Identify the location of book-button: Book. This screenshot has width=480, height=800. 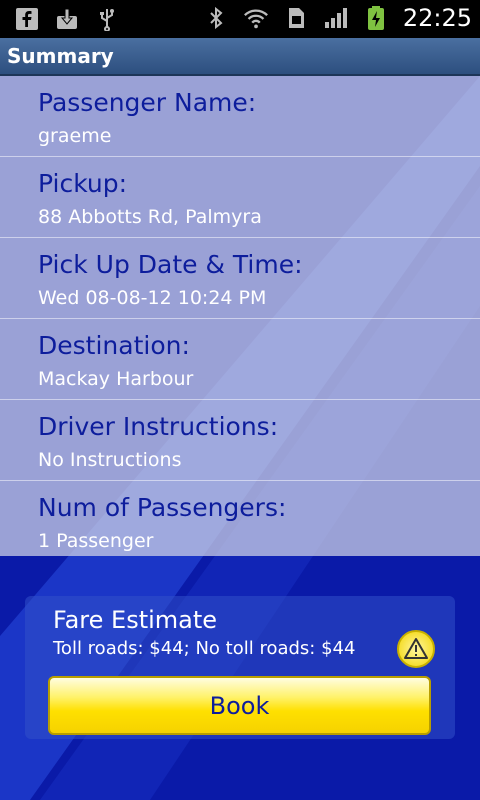
(239, 705).